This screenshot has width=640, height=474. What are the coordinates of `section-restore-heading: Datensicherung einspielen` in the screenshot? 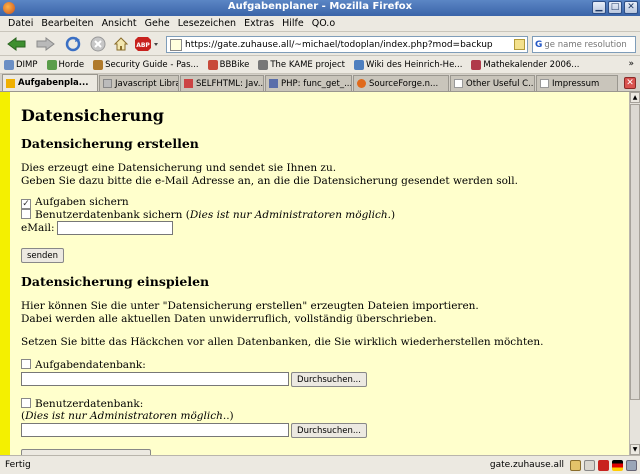 It's located at (115, 281).